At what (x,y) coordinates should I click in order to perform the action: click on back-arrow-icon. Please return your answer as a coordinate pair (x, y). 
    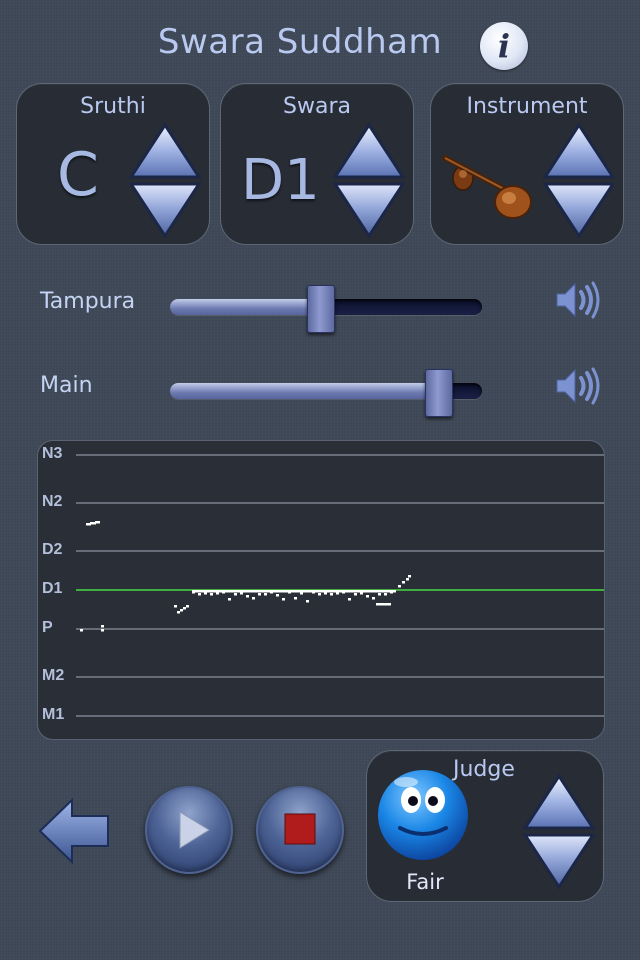
    Looking at the image, I should click on (74, 831).